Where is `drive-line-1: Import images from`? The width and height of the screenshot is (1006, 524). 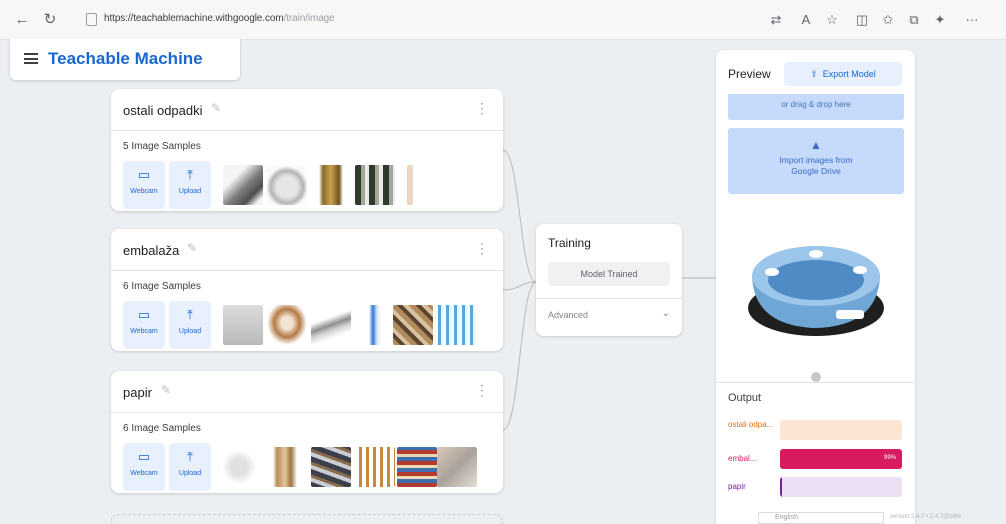
drive-line-1: Import images from is located at coordinates (816, 160).